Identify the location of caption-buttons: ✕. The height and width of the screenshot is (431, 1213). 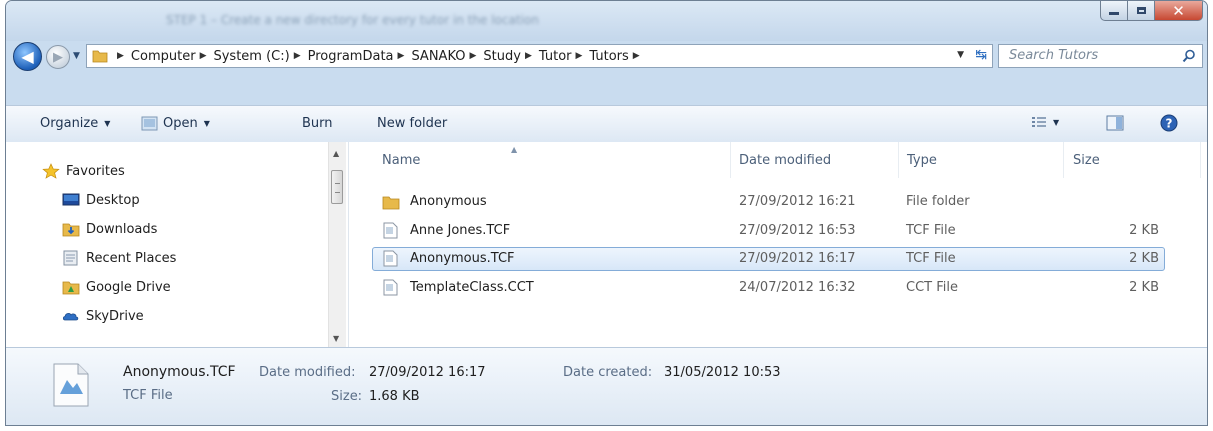
(1151, 11).